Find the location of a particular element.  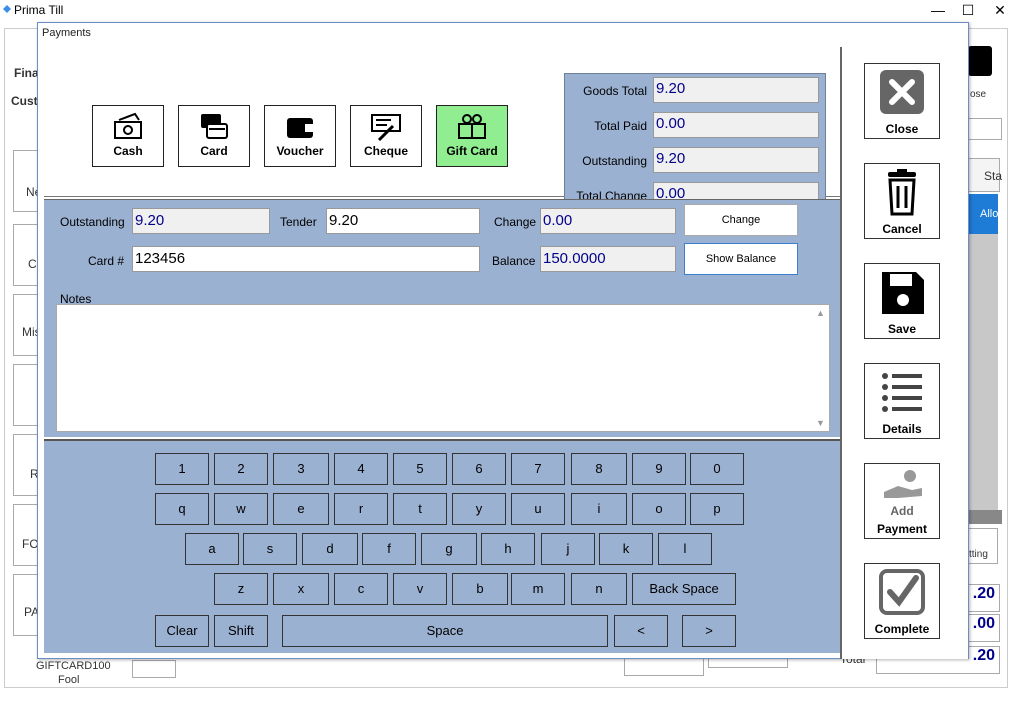

cash-icon is located at coordinates (128, 125).